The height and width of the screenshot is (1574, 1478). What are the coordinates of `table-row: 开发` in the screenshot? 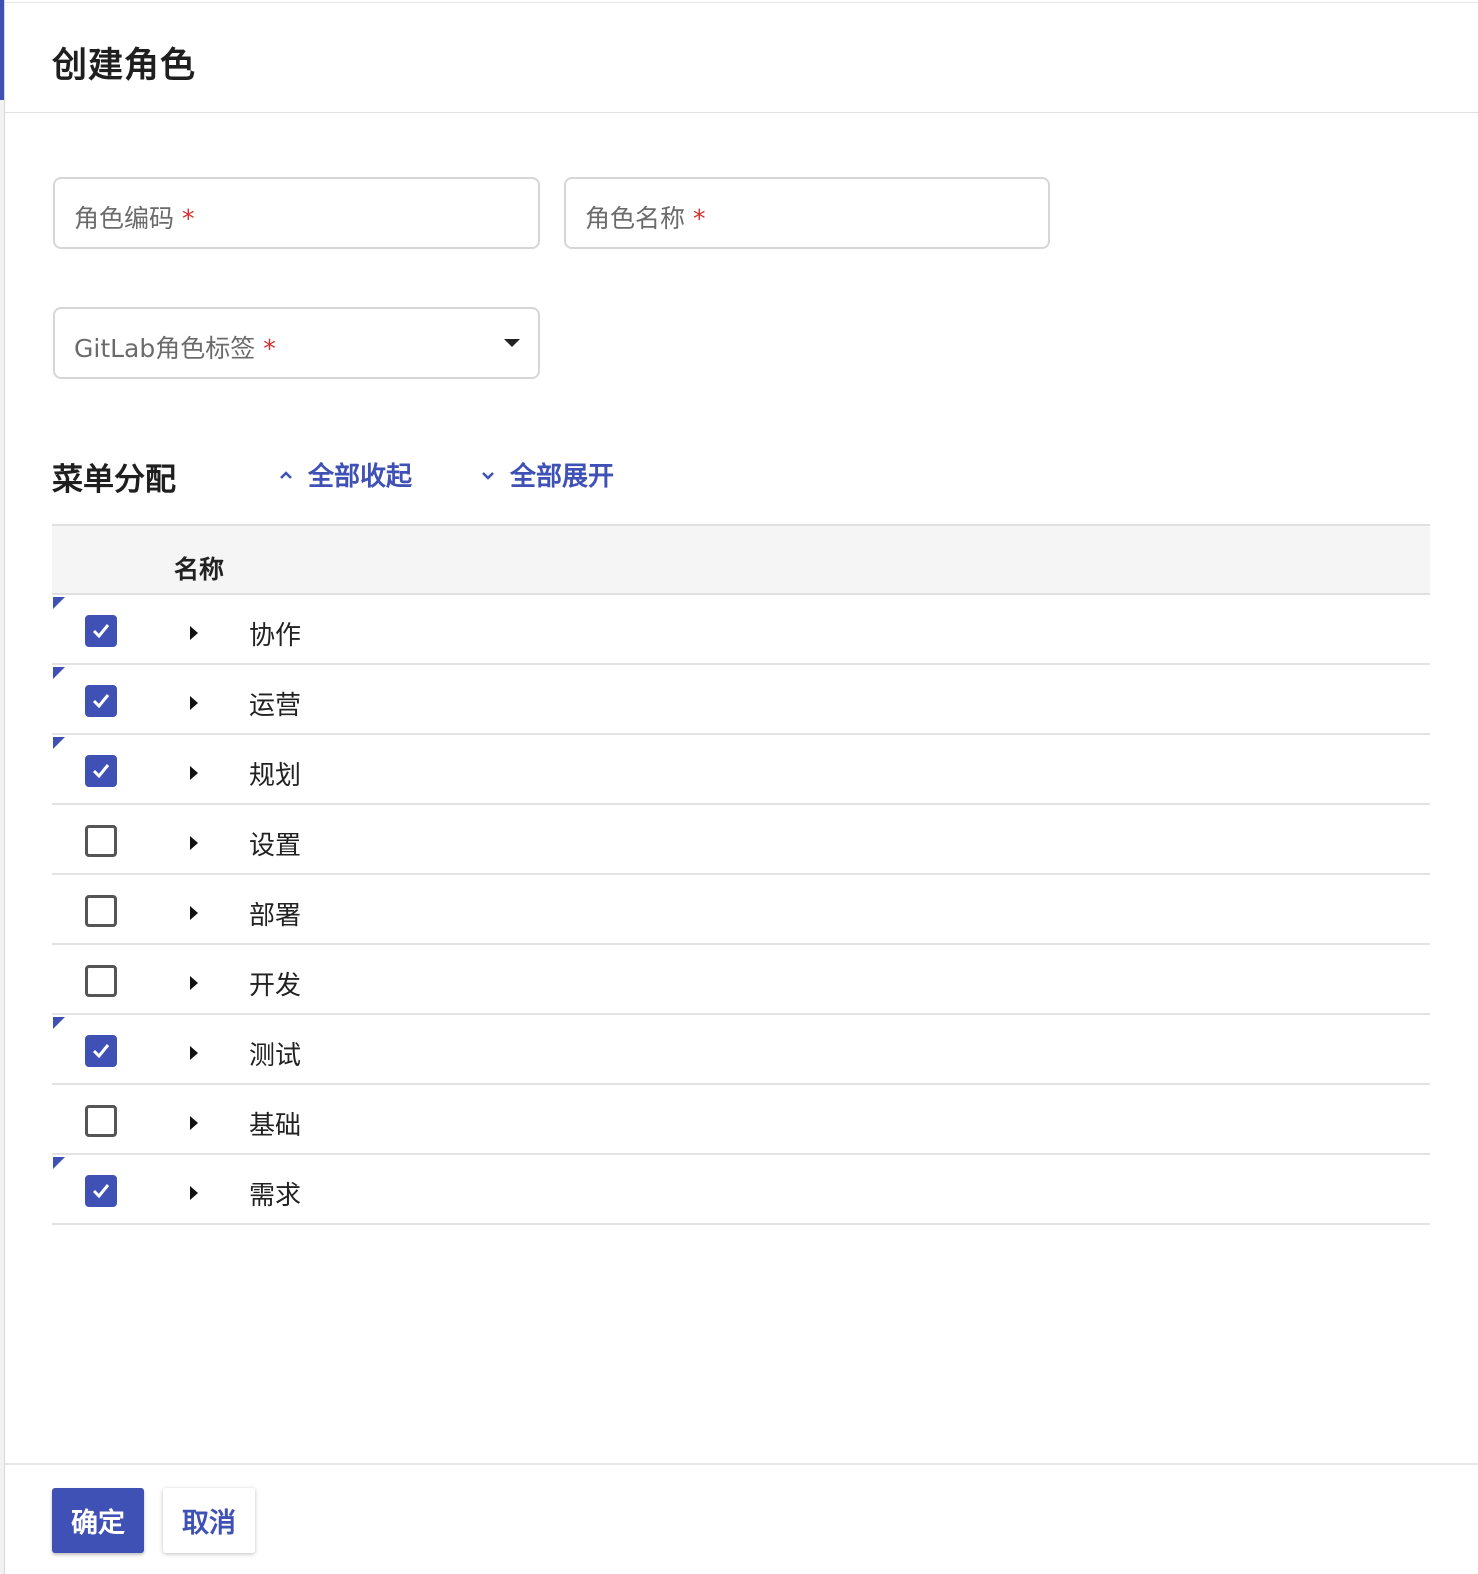 It's located at (741, 980).